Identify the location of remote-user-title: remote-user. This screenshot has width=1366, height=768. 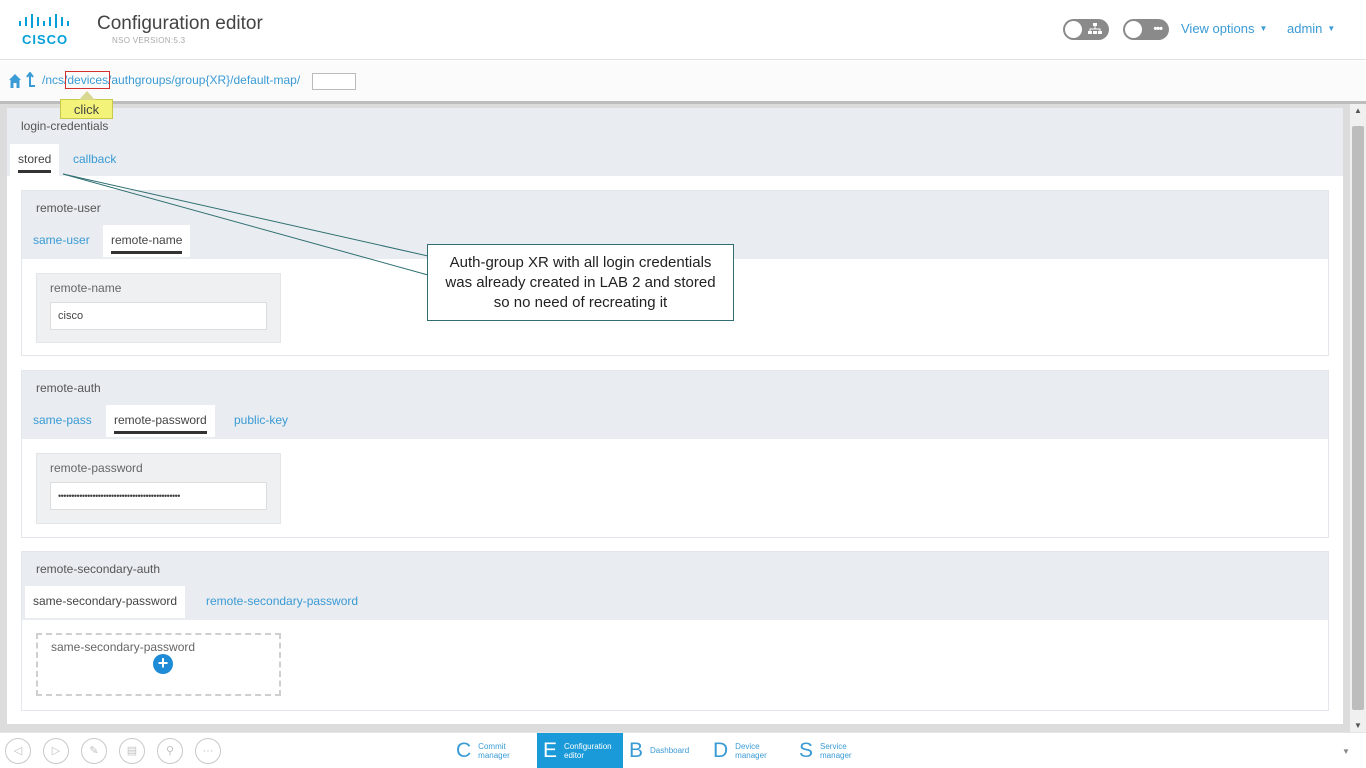
(68, 208).